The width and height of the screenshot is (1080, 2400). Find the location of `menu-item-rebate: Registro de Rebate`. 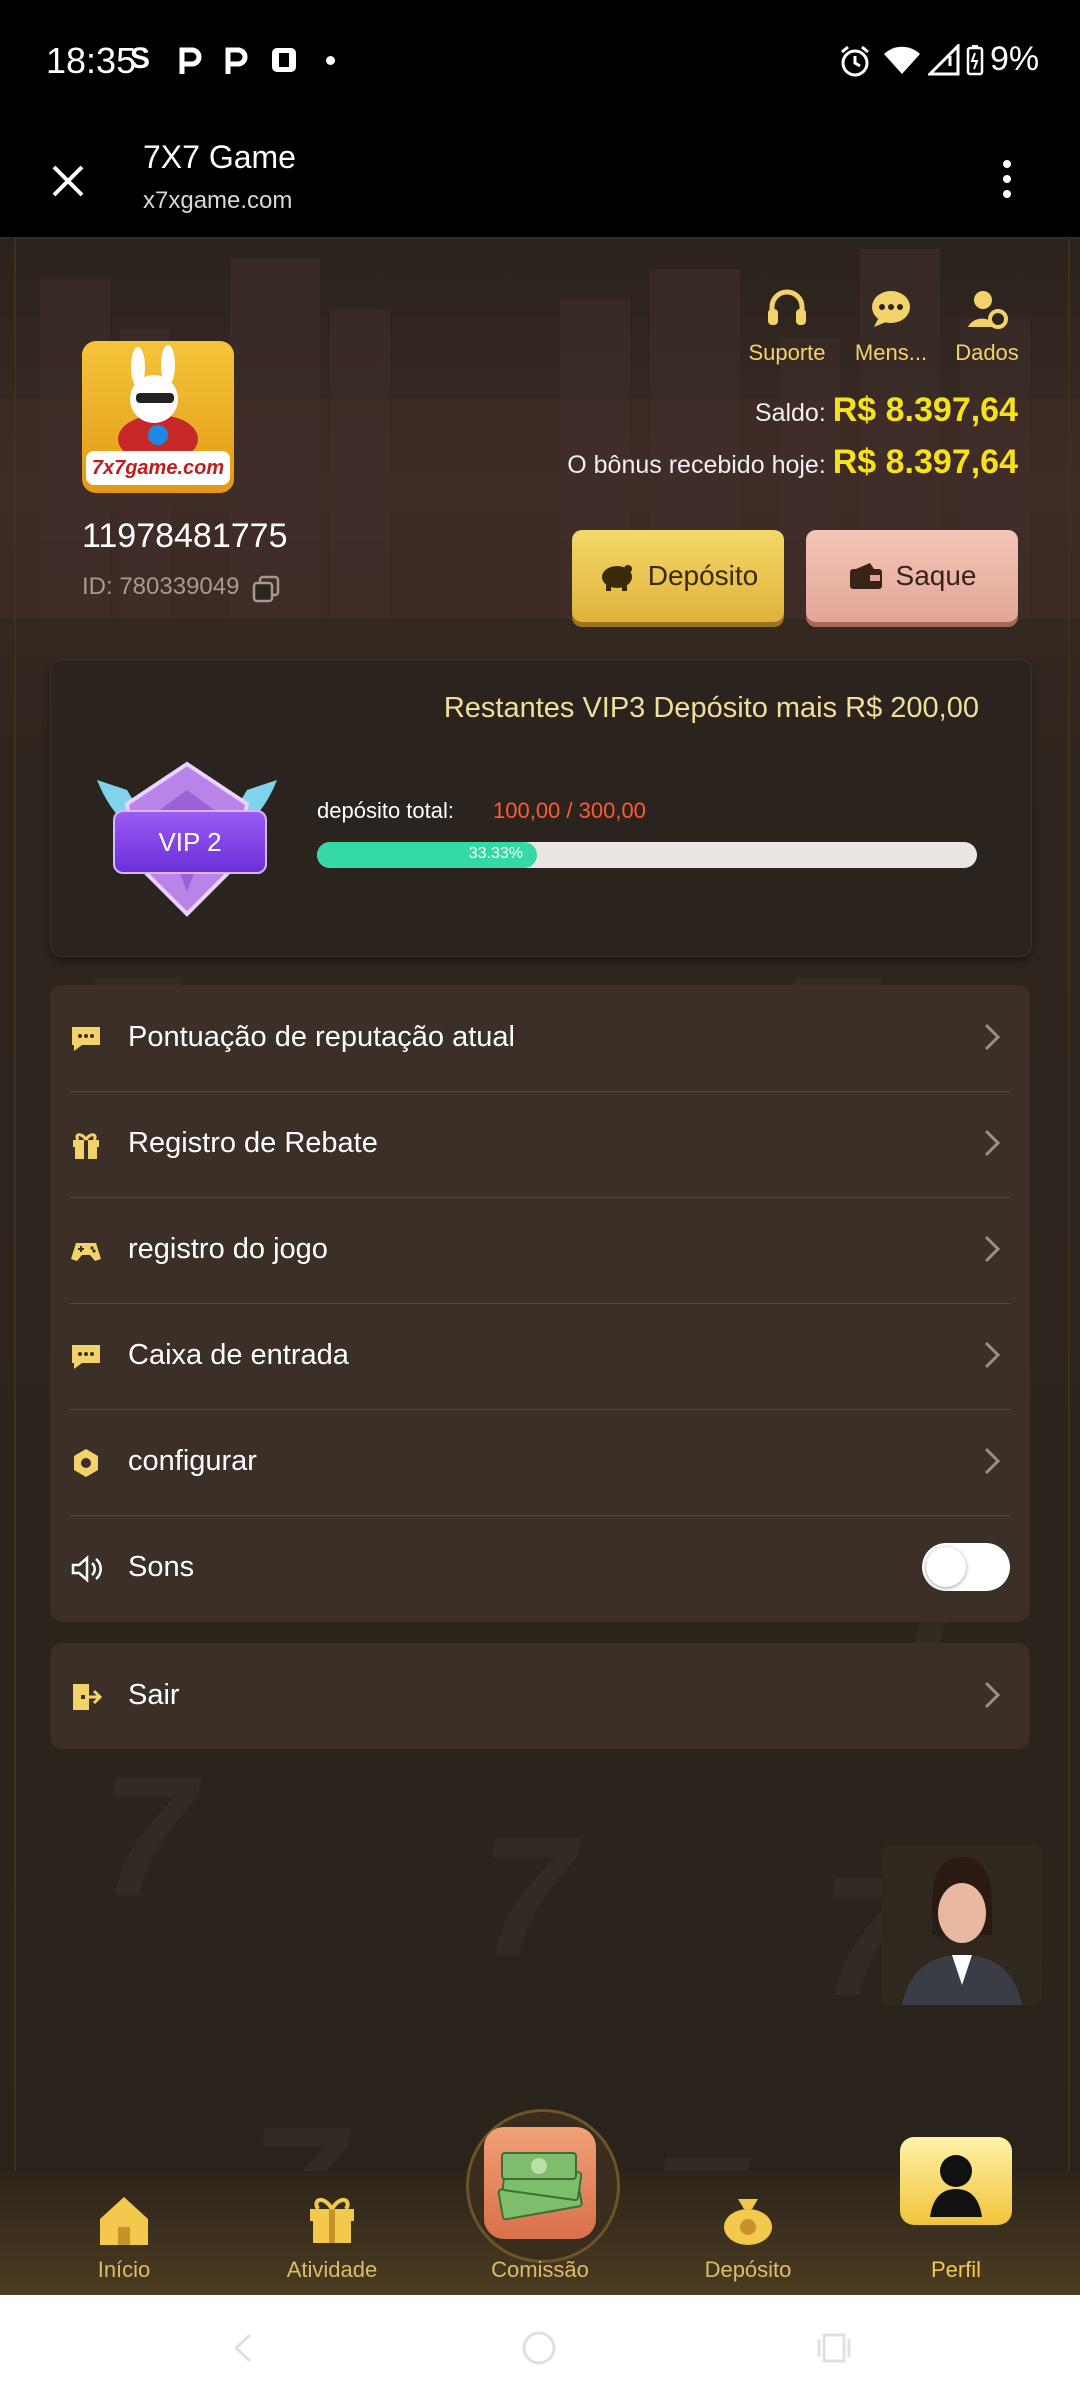

menu-item-rebate: Registro de Rebate is located at coordinates (540, 1144).